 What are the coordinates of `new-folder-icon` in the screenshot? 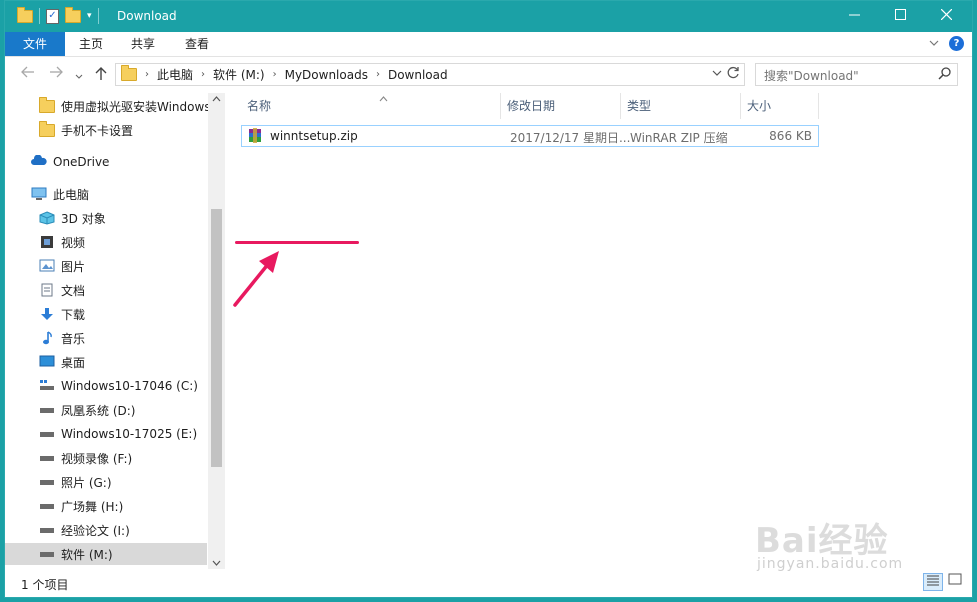 It's located at (73, 14).